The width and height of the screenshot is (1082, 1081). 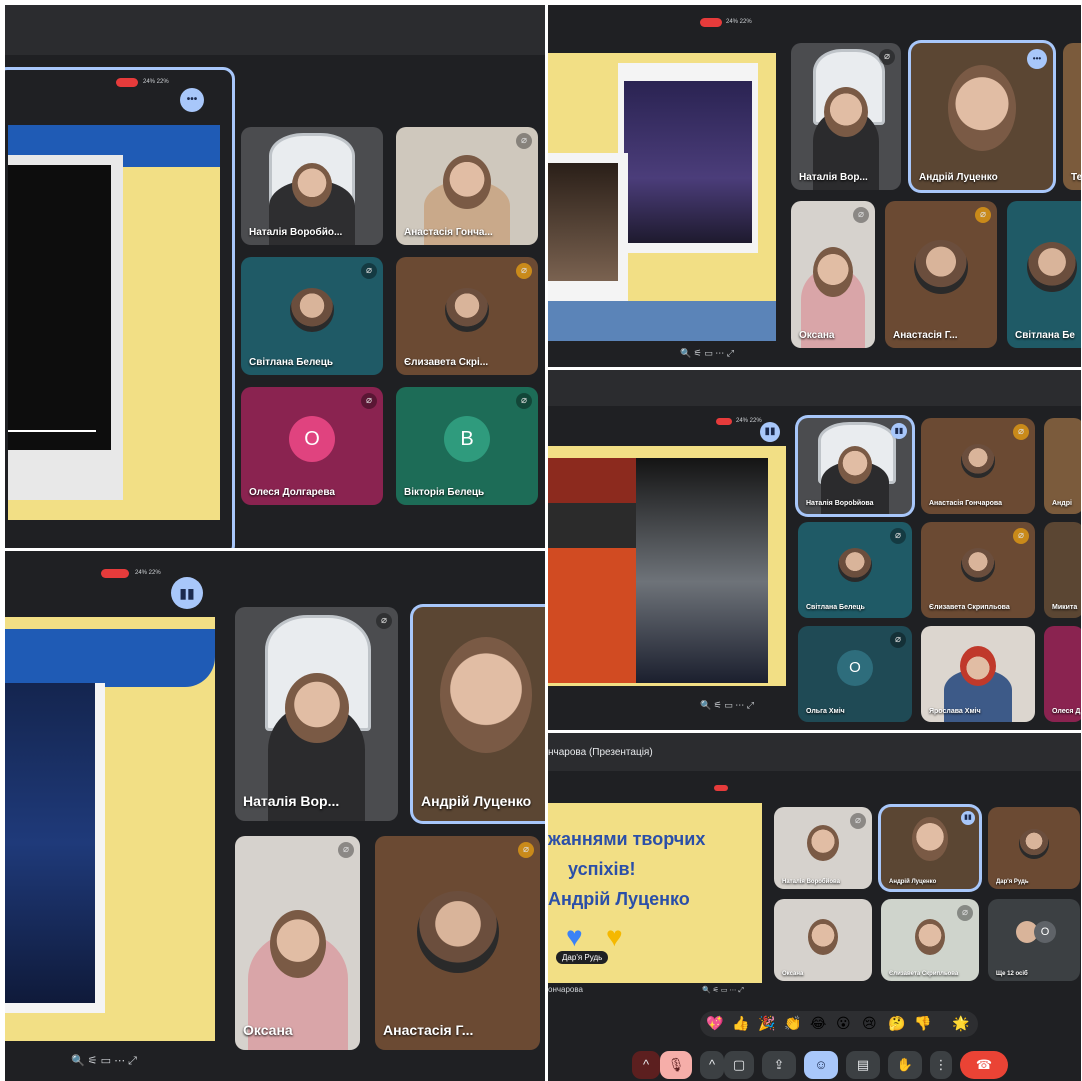 I want to click on participant-name: Анастасія Гончарова, so click(x=965, y=503).